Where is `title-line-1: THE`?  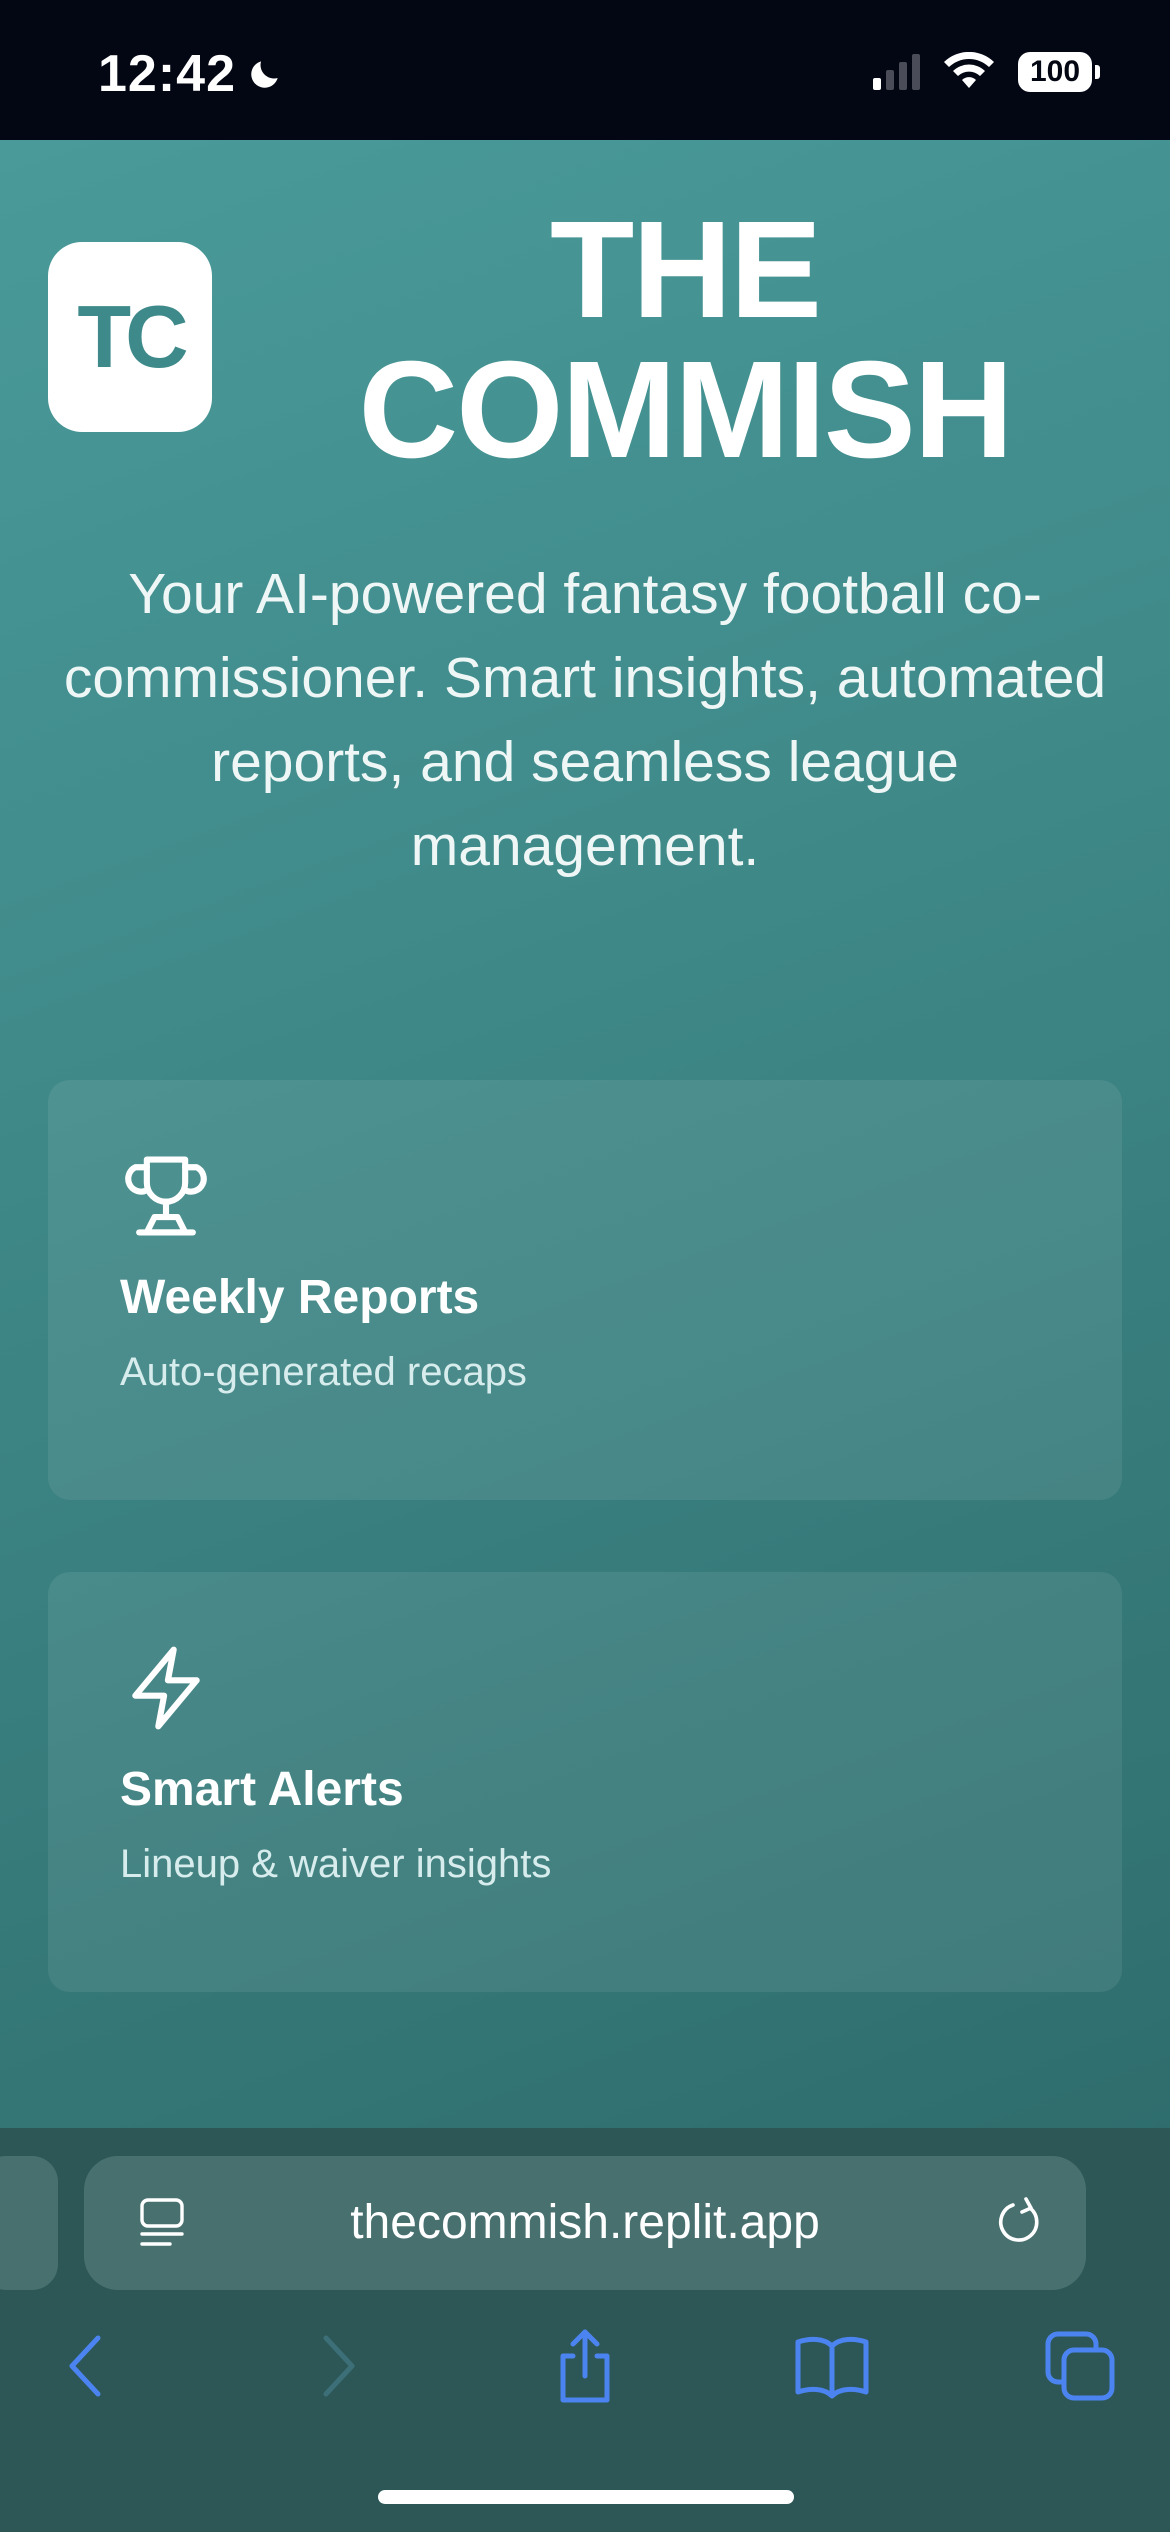
title-line-1: THE is located at coordinates (686, 270).